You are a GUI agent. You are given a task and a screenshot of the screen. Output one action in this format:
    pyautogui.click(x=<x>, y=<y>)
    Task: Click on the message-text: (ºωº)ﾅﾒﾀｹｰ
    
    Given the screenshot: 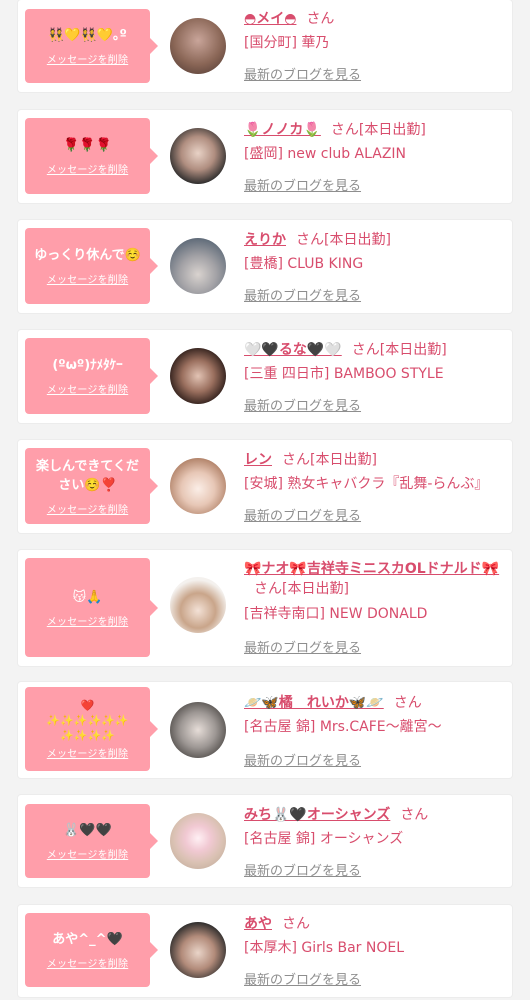 What is the action you would take?
    pyautogui.click(x=87, y=365)
    